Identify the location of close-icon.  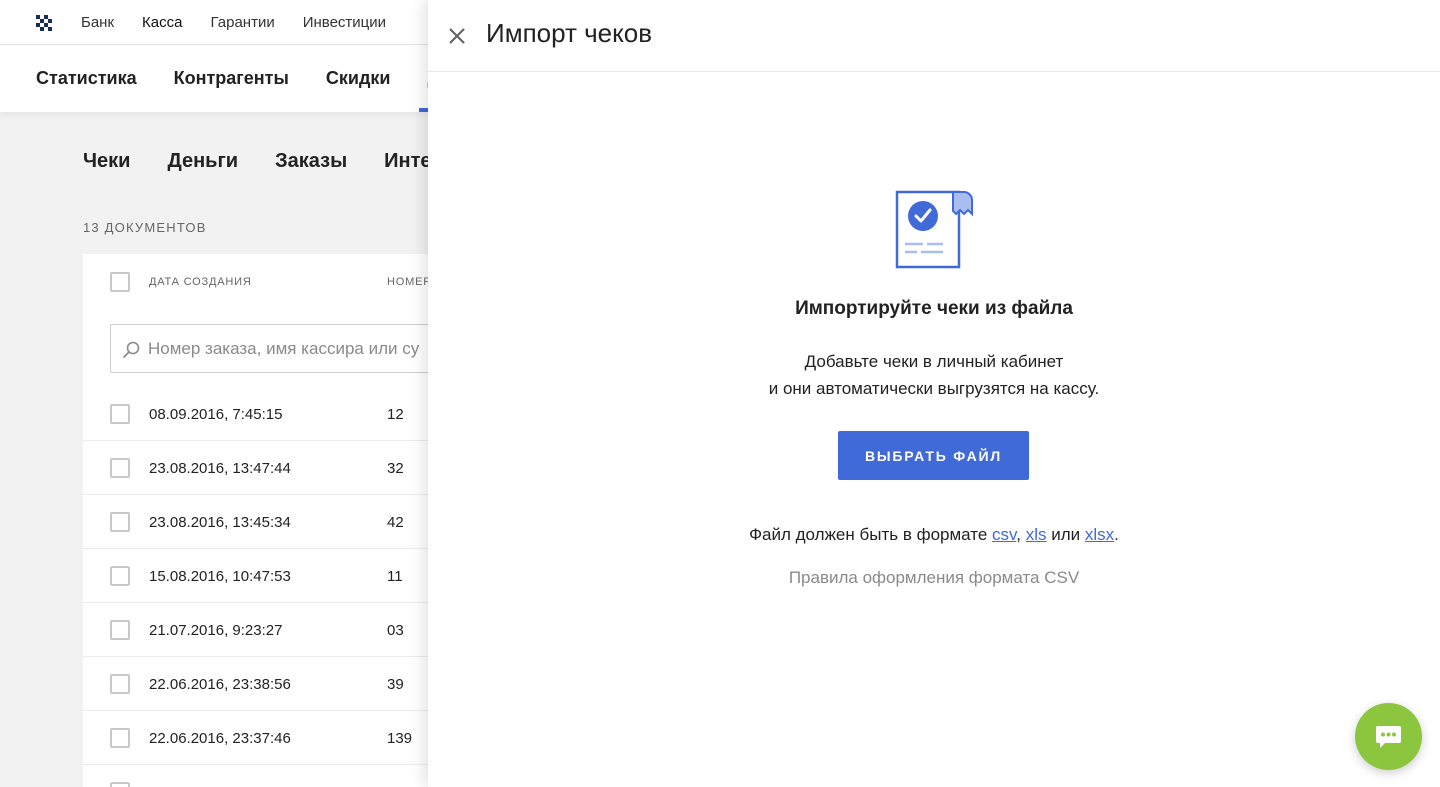
(457, 36).